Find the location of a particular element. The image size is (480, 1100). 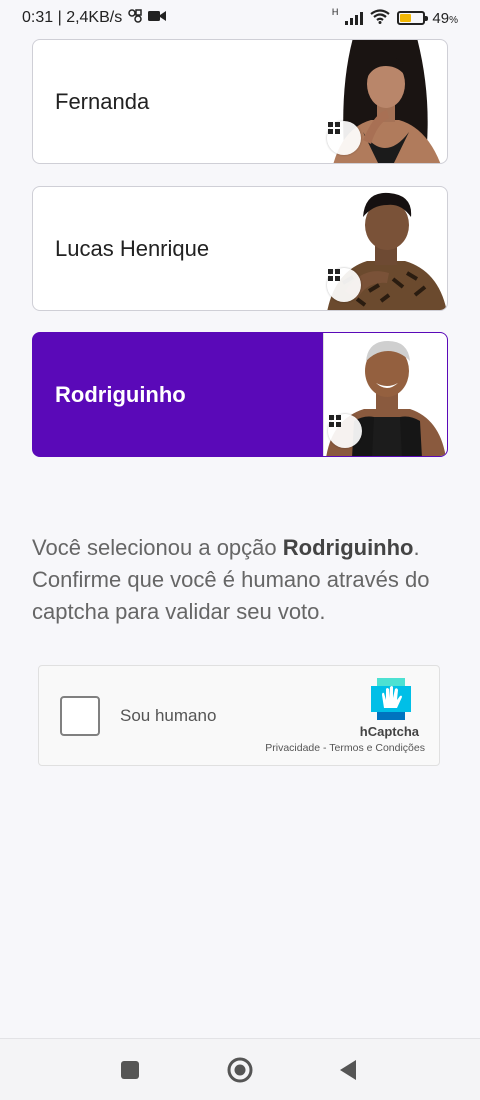

video-camera-icon is located at coordinates (157, 18).